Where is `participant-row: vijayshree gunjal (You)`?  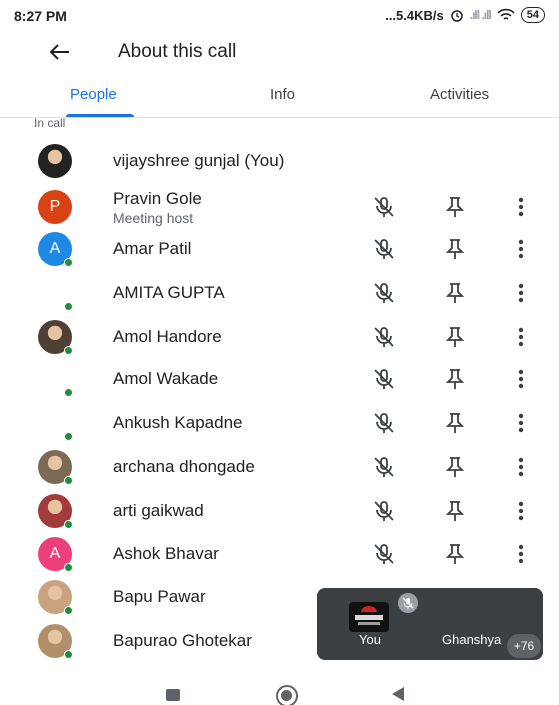
participant-row: vijayshree gunjal (You) is located at coordinates (279, 162).